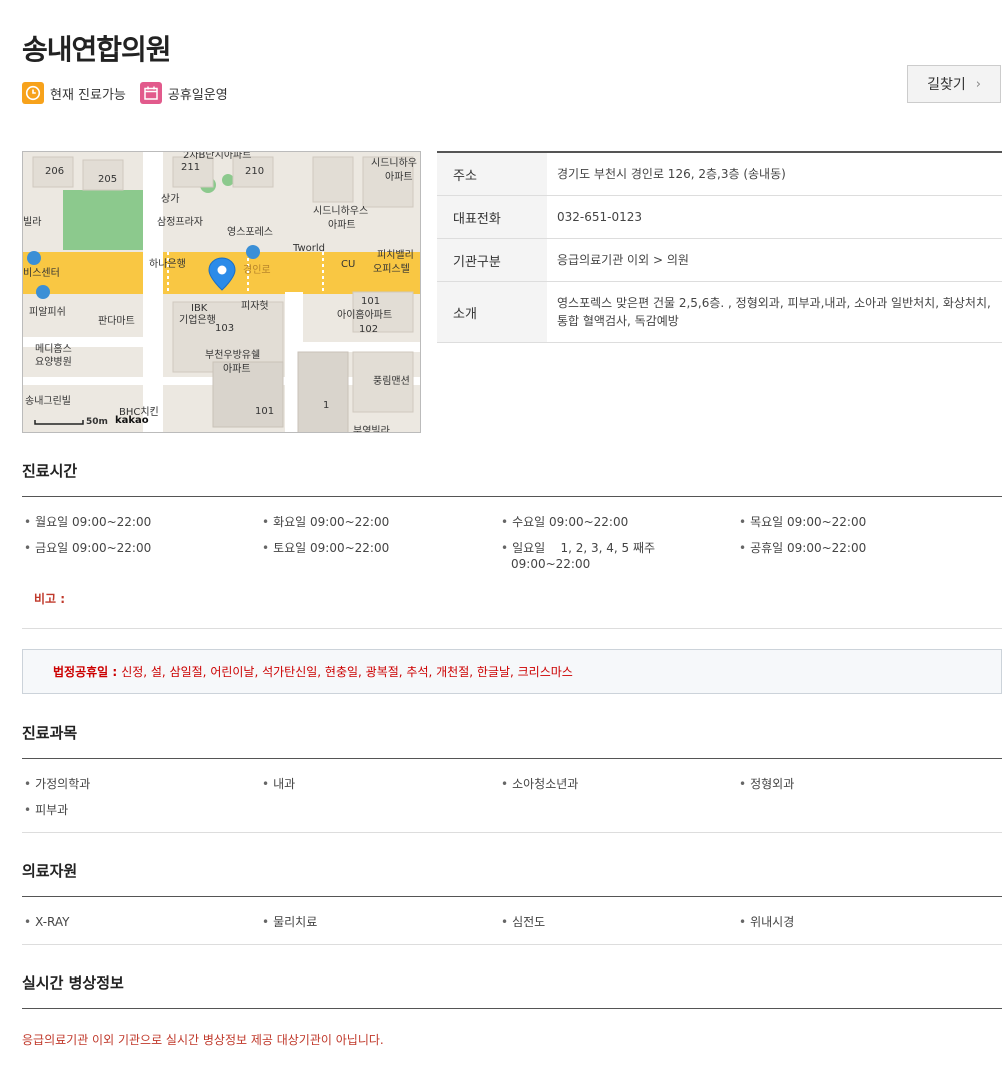 The width and height of the screenshot is (1003, 1067). I want to click on svg-text: 하나은행, so click(167, 263).